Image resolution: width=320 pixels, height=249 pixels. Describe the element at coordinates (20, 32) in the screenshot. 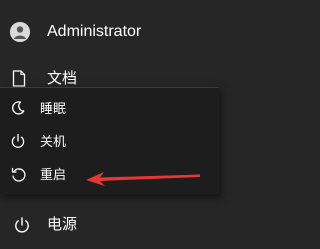

I see `user-avatar-icon` at that location.